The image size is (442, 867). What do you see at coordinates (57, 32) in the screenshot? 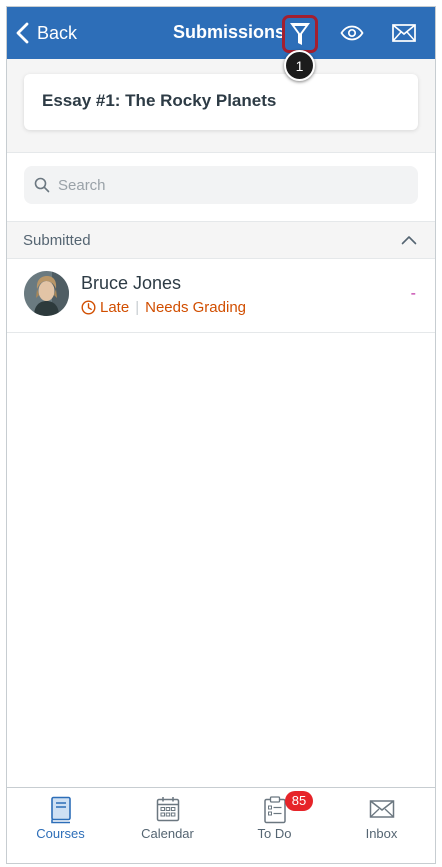
I see `back-label: Back` at bounding box center [57, 32].